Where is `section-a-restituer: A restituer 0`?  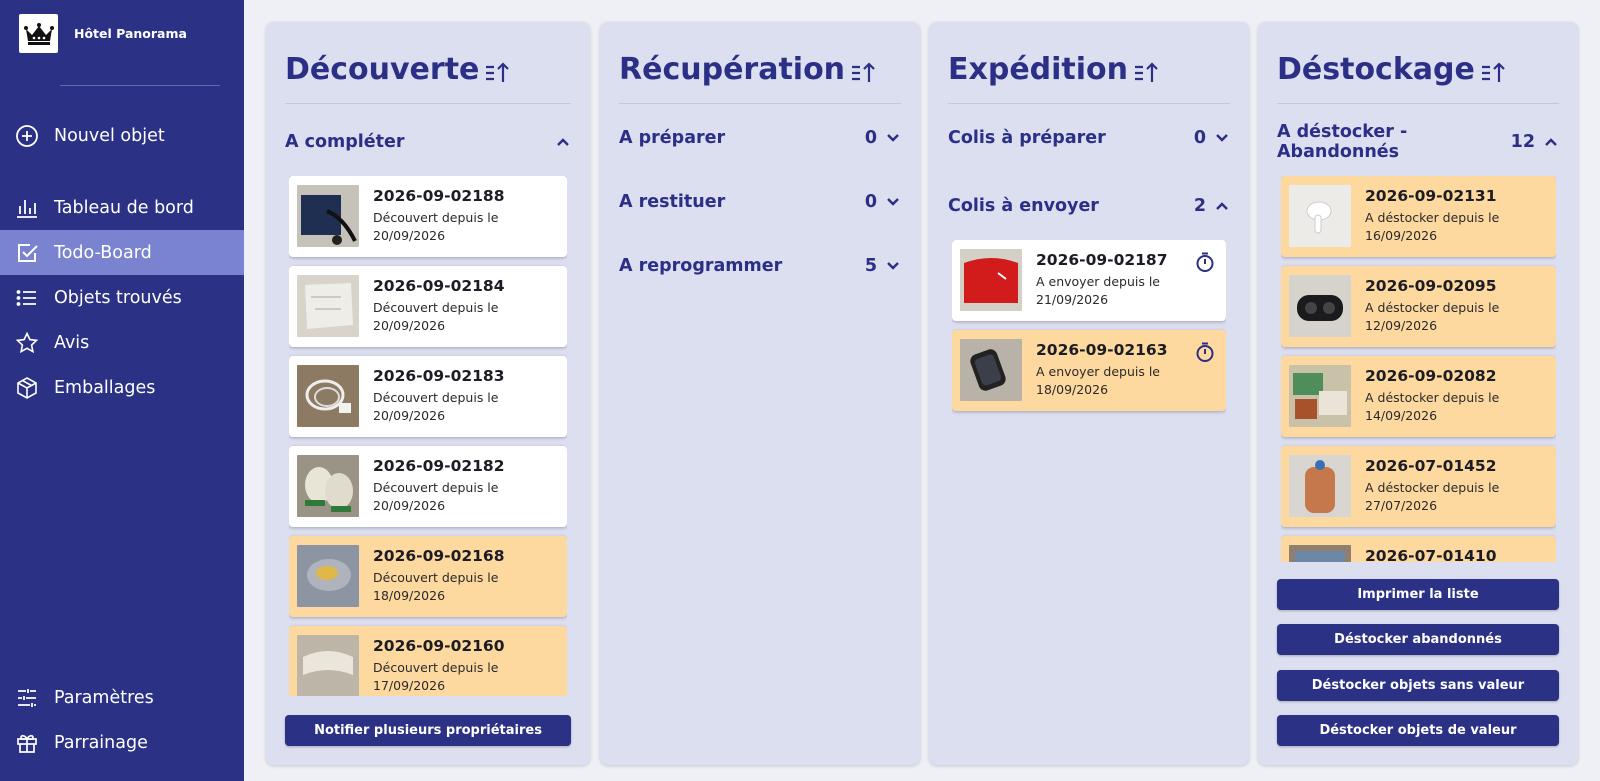
section-a-restituer: A restituer 0 is located at coordinates (760, 202).